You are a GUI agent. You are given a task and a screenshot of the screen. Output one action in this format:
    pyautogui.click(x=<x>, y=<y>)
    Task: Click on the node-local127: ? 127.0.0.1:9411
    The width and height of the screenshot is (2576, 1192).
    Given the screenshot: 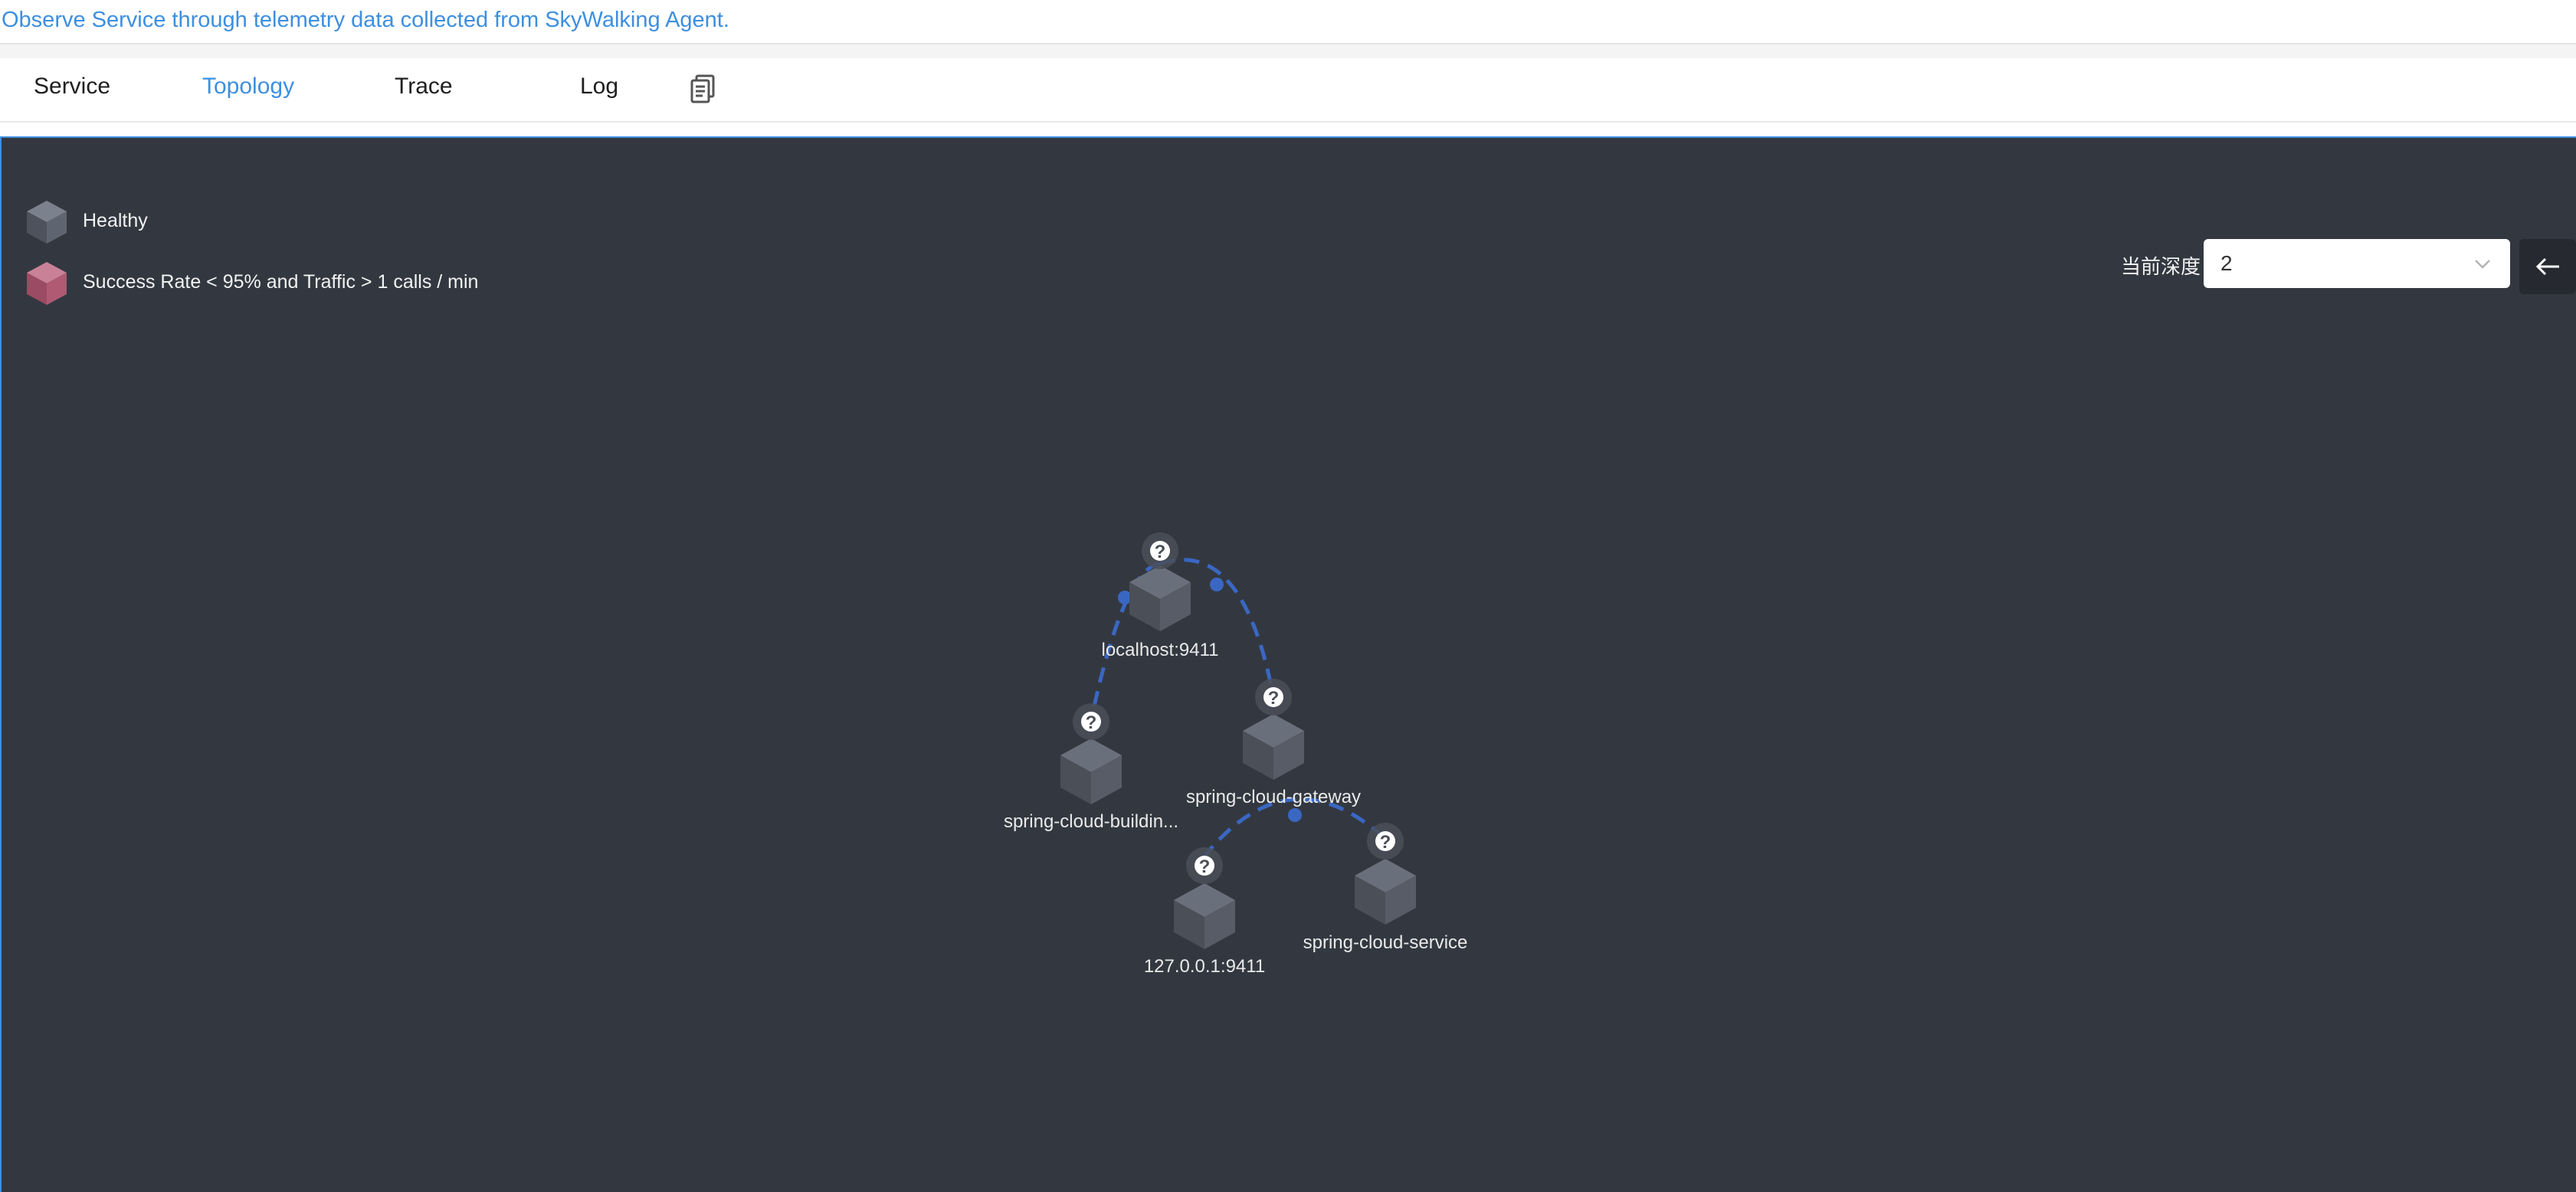 What is the action you would take?
    pyautogui.click(x=1204, y=912)
    